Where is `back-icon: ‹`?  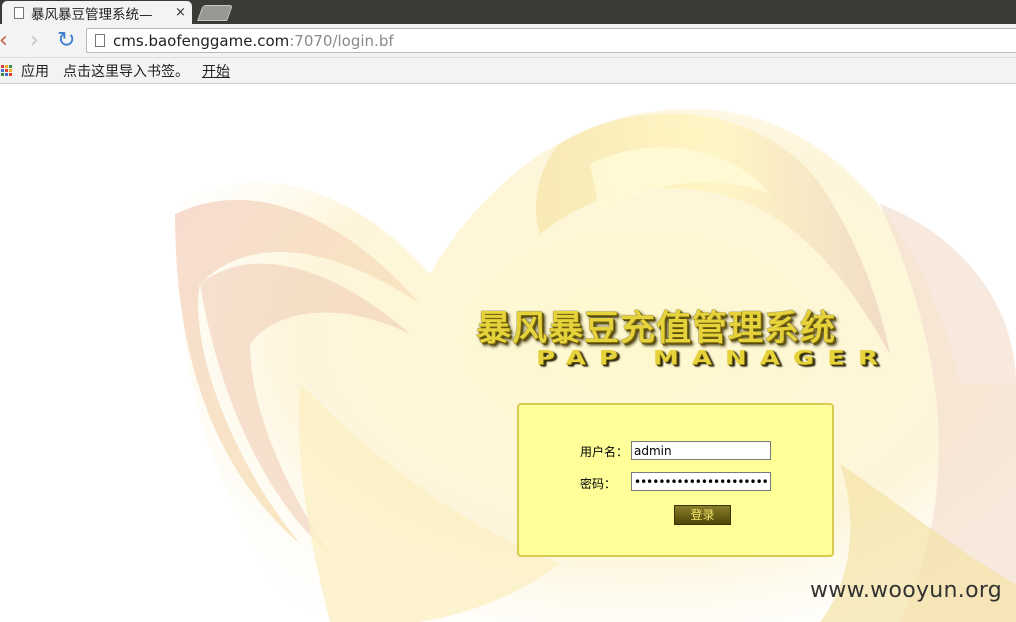
back-icon: ‹ is located at coordinates (4, 41).